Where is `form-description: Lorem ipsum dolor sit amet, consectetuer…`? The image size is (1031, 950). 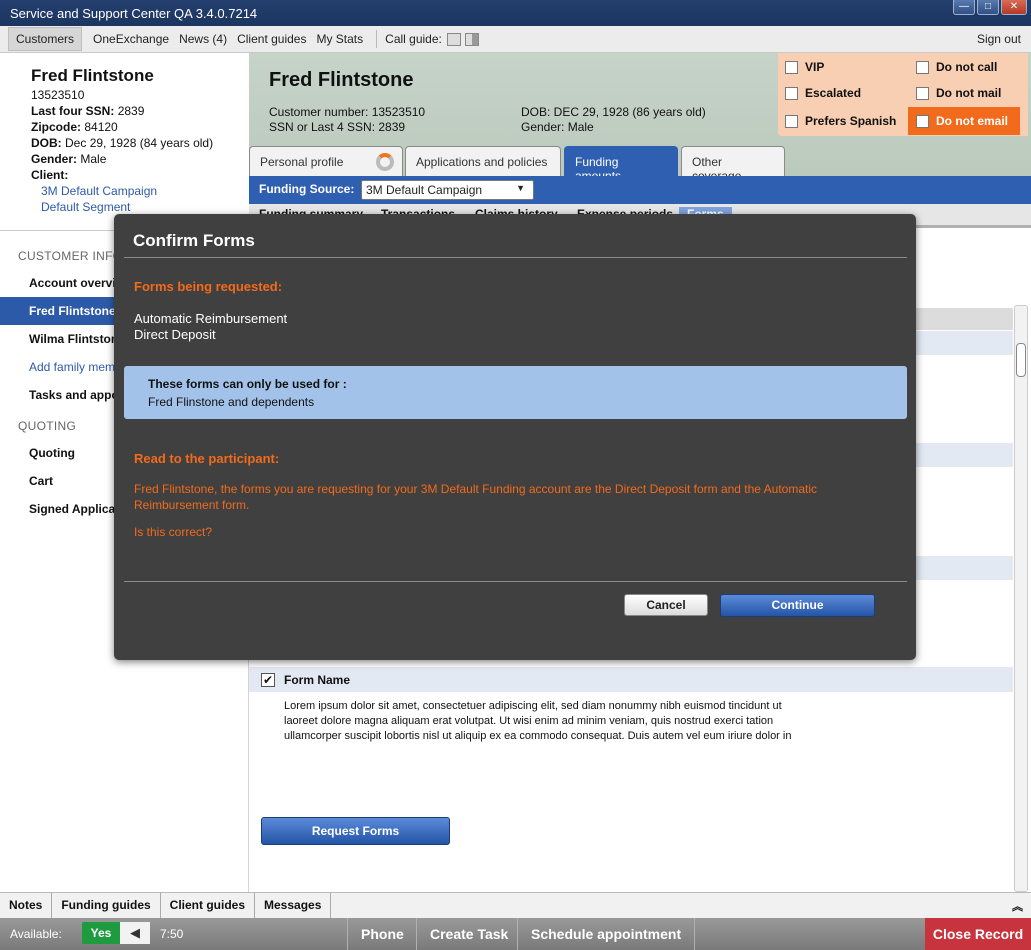 form-description: Lorem ipsum dolor sit amet, consectetuer… is located at coordinates (538, 721).